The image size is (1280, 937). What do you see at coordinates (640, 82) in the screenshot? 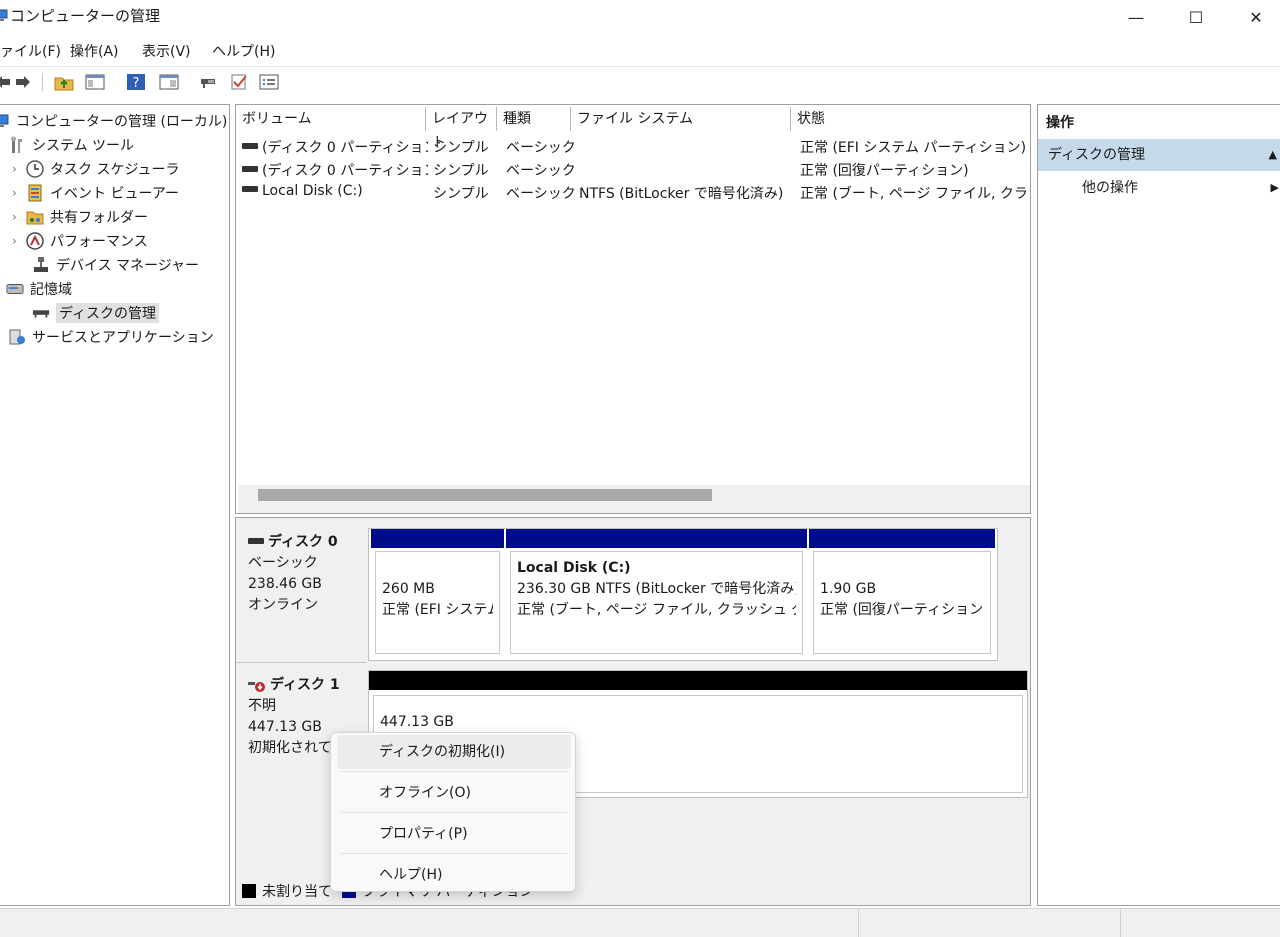
I see `toolbar: ?` at bounding box center [640, 82].